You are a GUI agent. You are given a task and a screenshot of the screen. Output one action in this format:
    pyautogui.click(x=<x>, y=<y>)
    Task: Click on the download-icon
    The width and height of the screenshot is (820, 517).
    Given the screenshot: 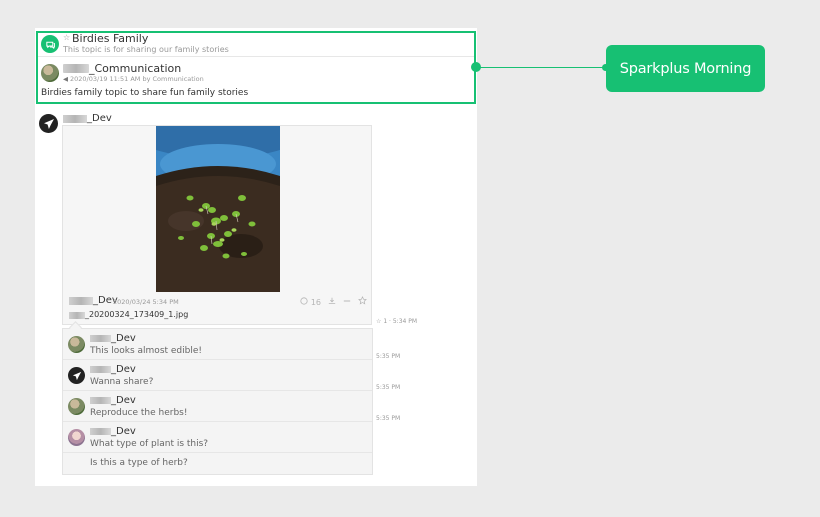 What is the action you would take?
    pyautogui.click(x=332, y=302)
    